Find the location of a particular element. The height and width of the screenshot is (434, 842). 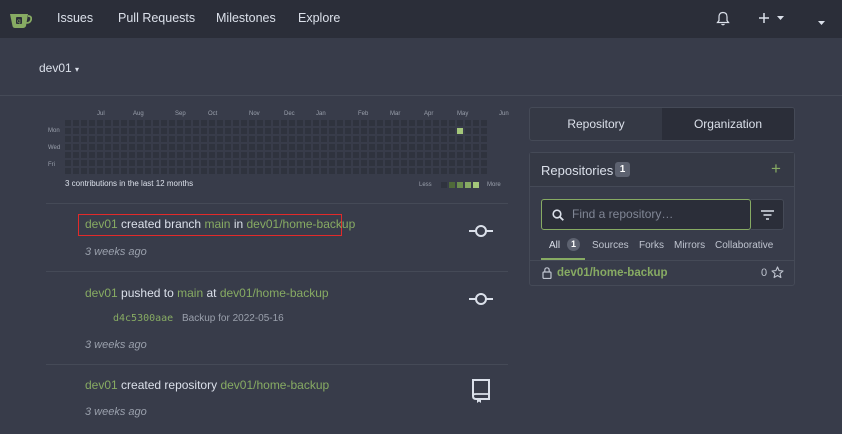

filter-button is located at coordinates (767, 214).